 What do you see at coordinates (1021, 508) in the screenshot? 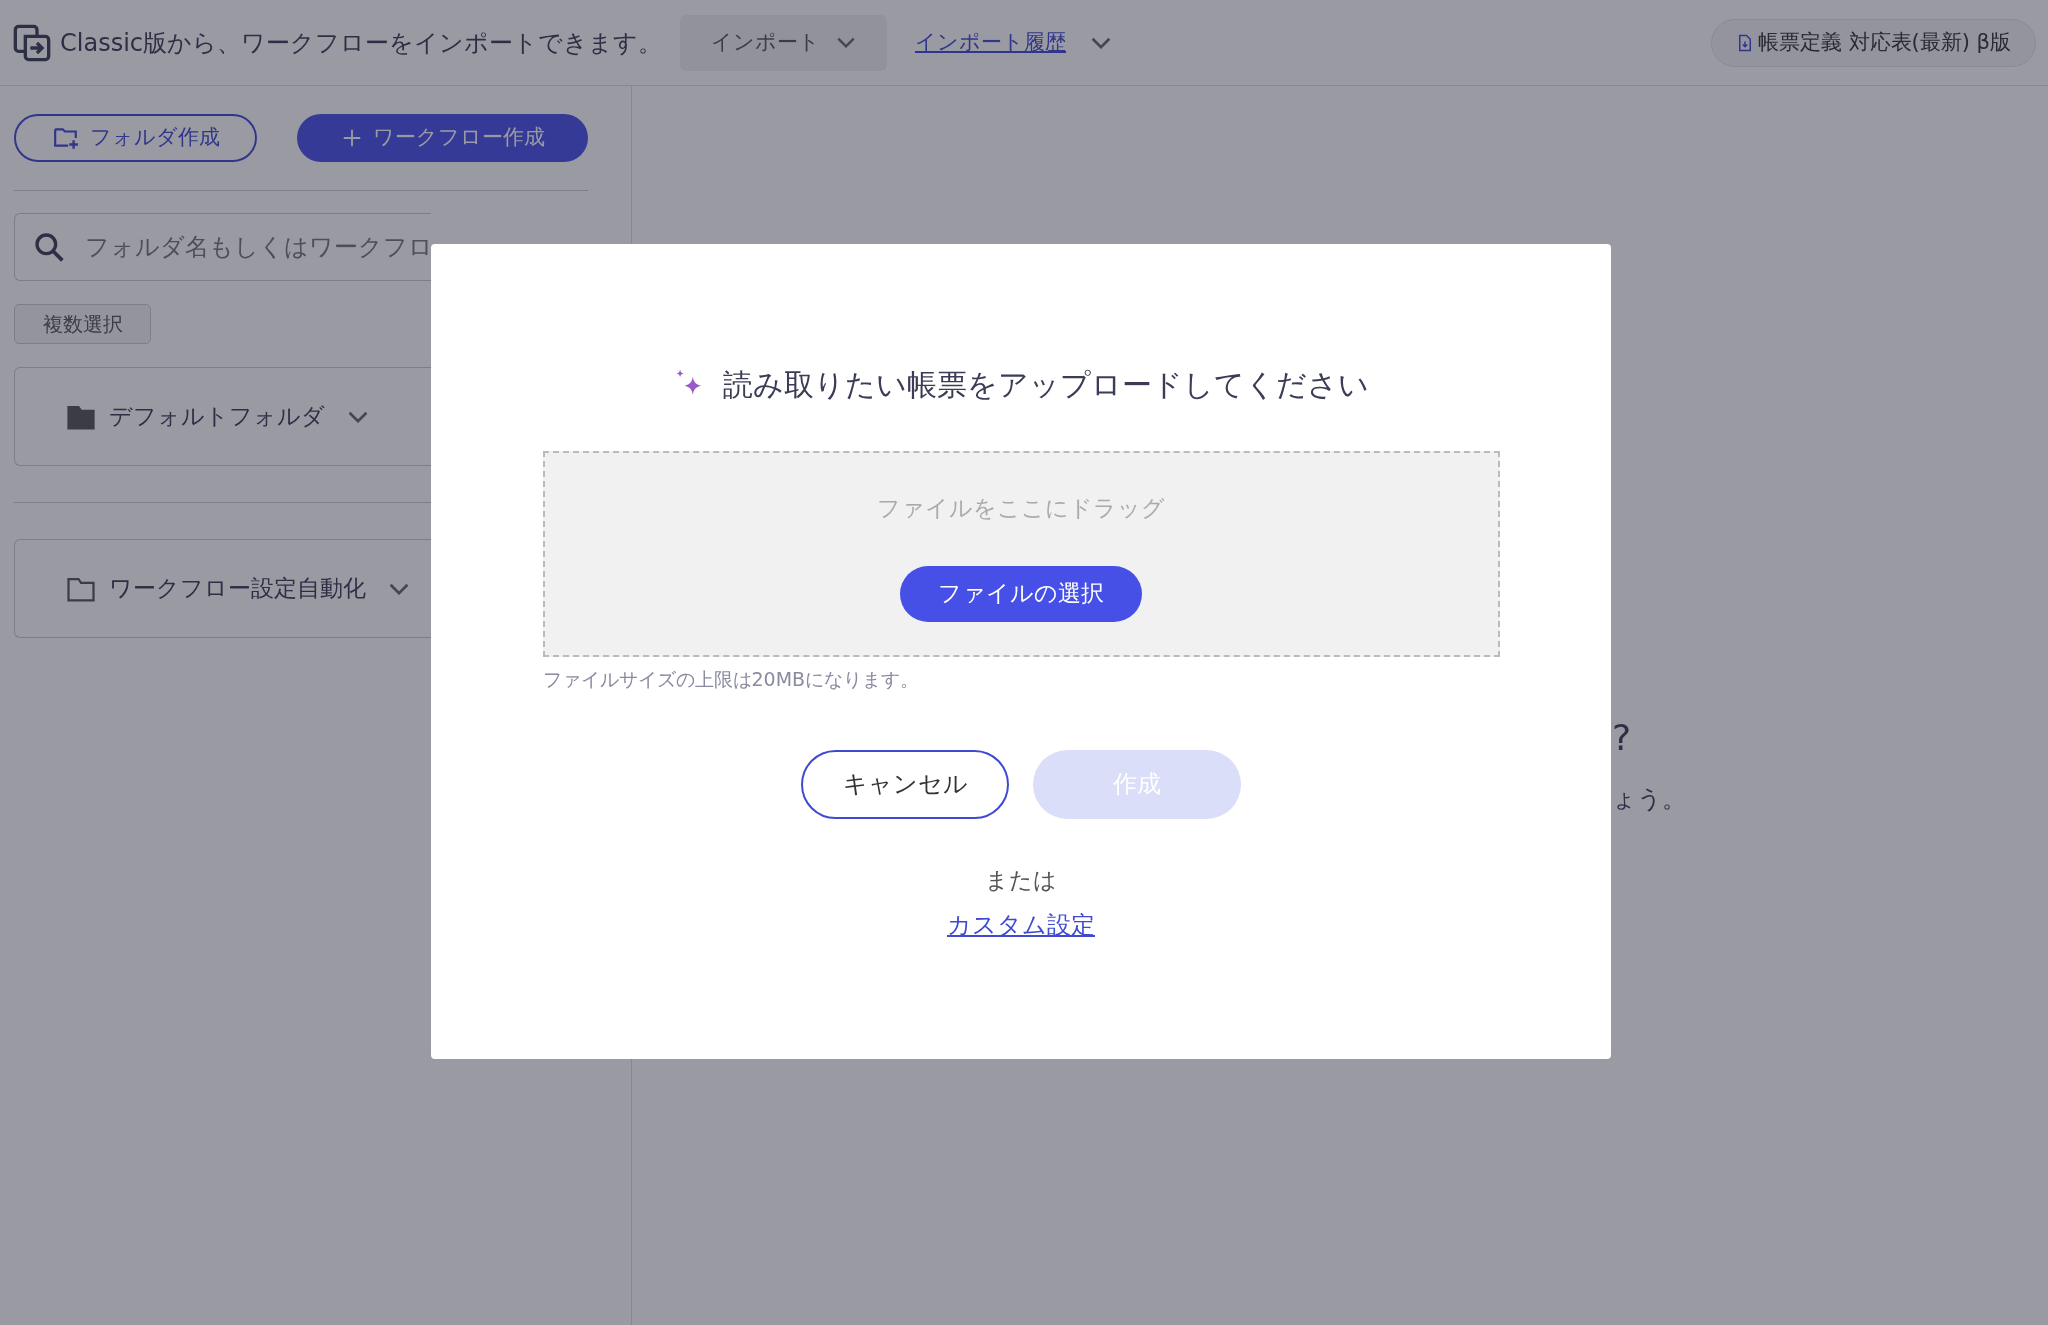
I see `drop-hint: ファイルをここにドラッグ` at bounding box center [1021, 508].